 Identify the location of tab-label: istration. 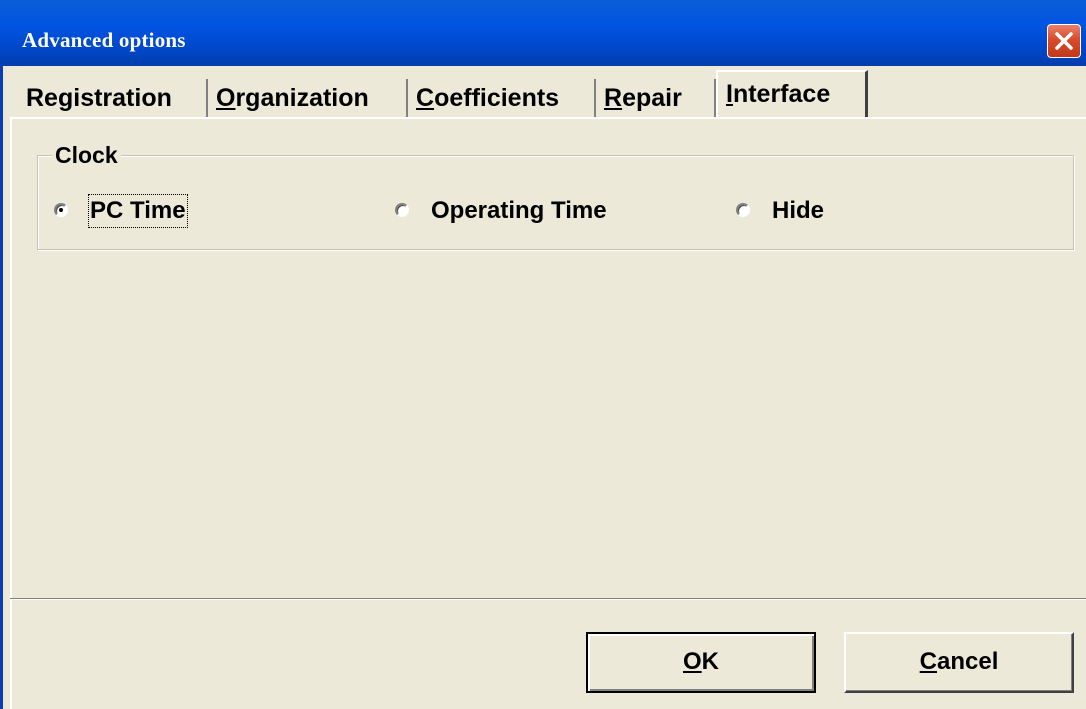
(122, 98).